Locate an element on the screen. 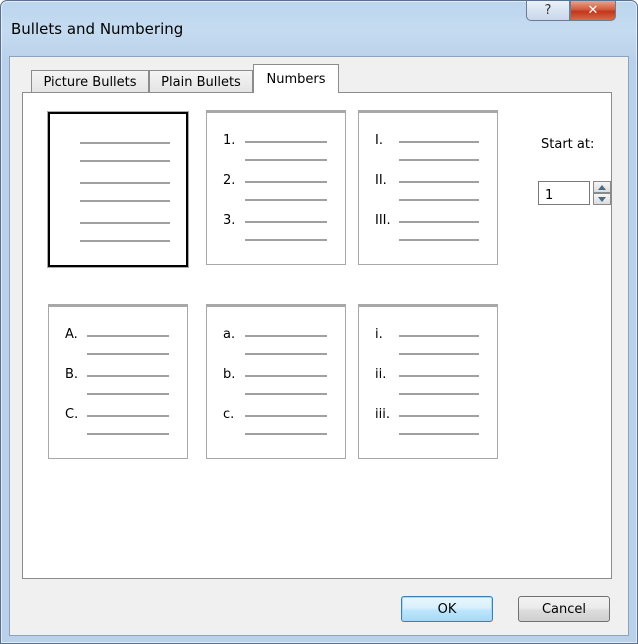 This screenshot has height=644, width=638. tab-label: Picture Bullets is located at coordinates (90, 82).